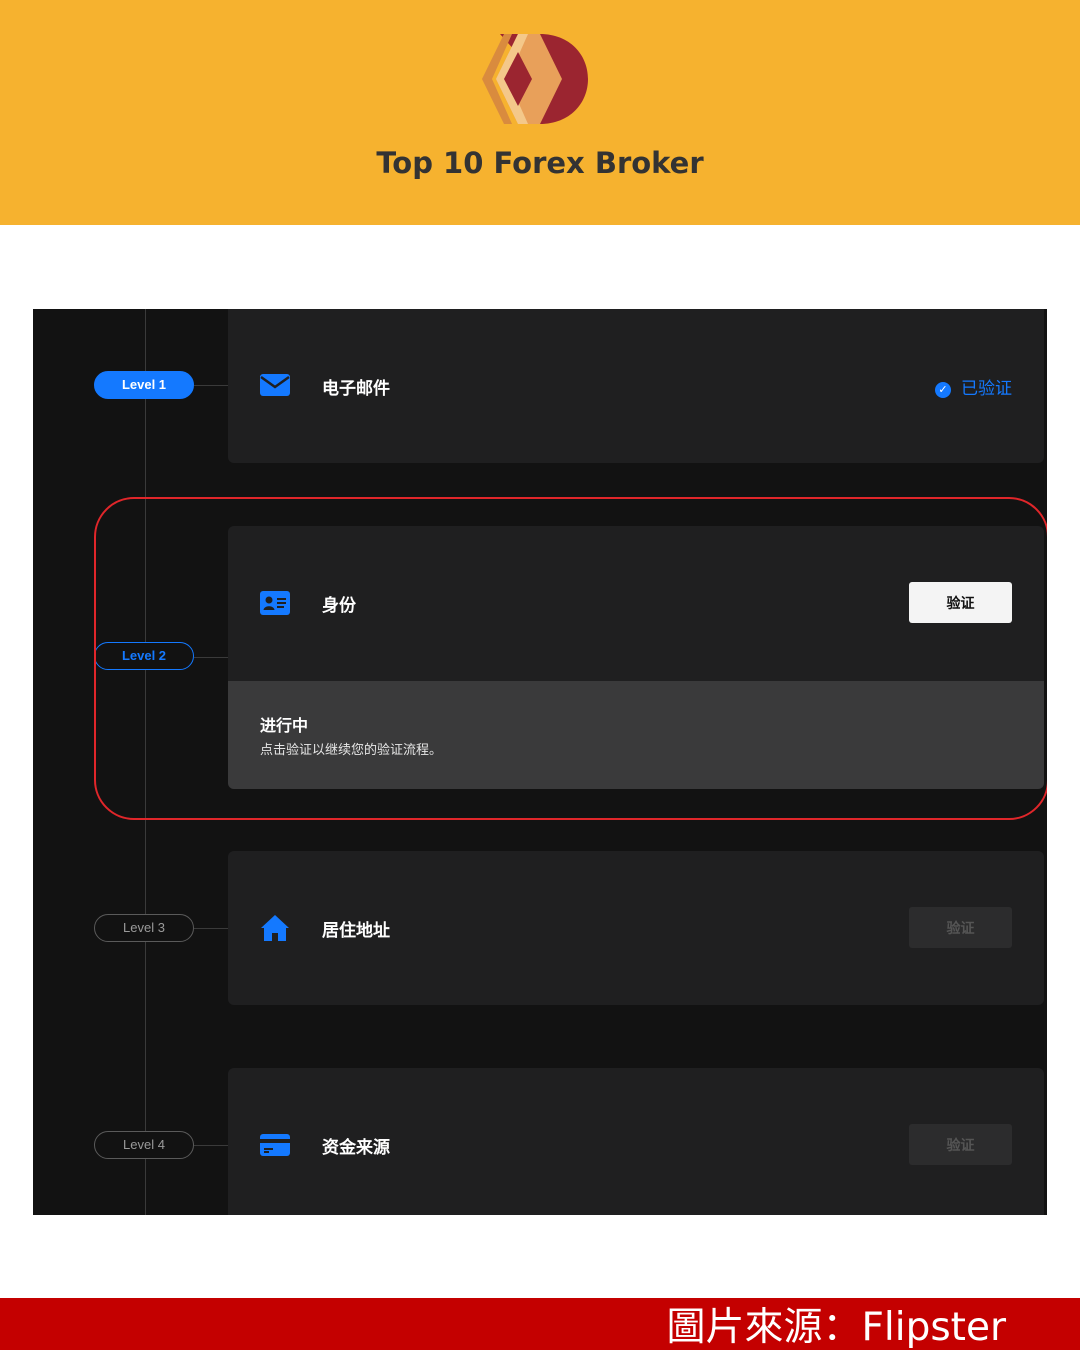 The image size is (1080, 1358). I want to click on address-verify-button: 验证, so click(960, 927).